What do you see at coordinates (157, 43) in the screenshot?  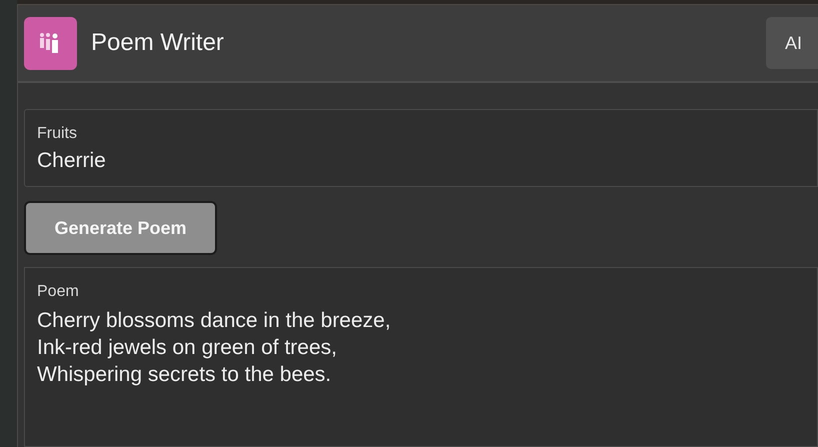 I see `app-title: Poem Writer` at bounding box center [157, 43].